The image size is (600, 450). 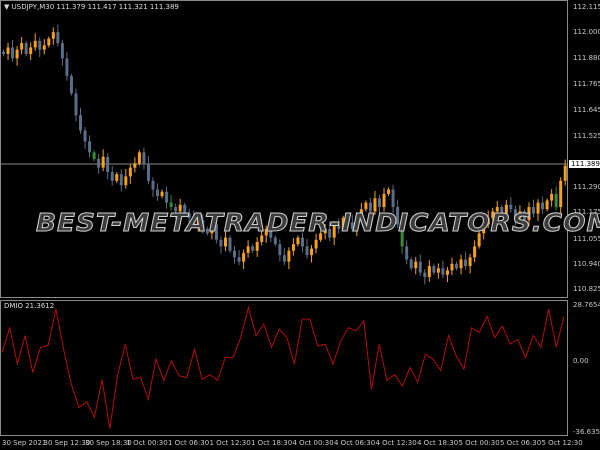 What do you see at coordinates (586, 135) in the screenshot?
I see `price-tick-label: 111.525` at bounding box center [586, 135].